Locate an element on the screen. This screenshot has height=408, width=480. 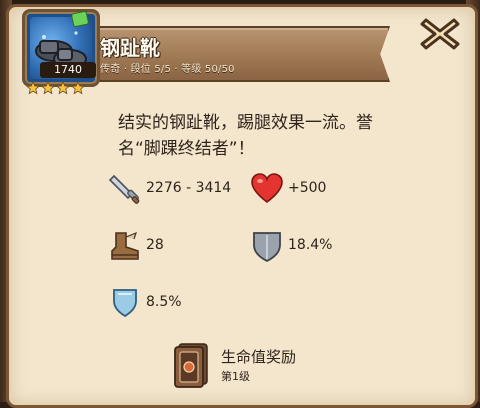
close-button is located at coordinates (440, 34).